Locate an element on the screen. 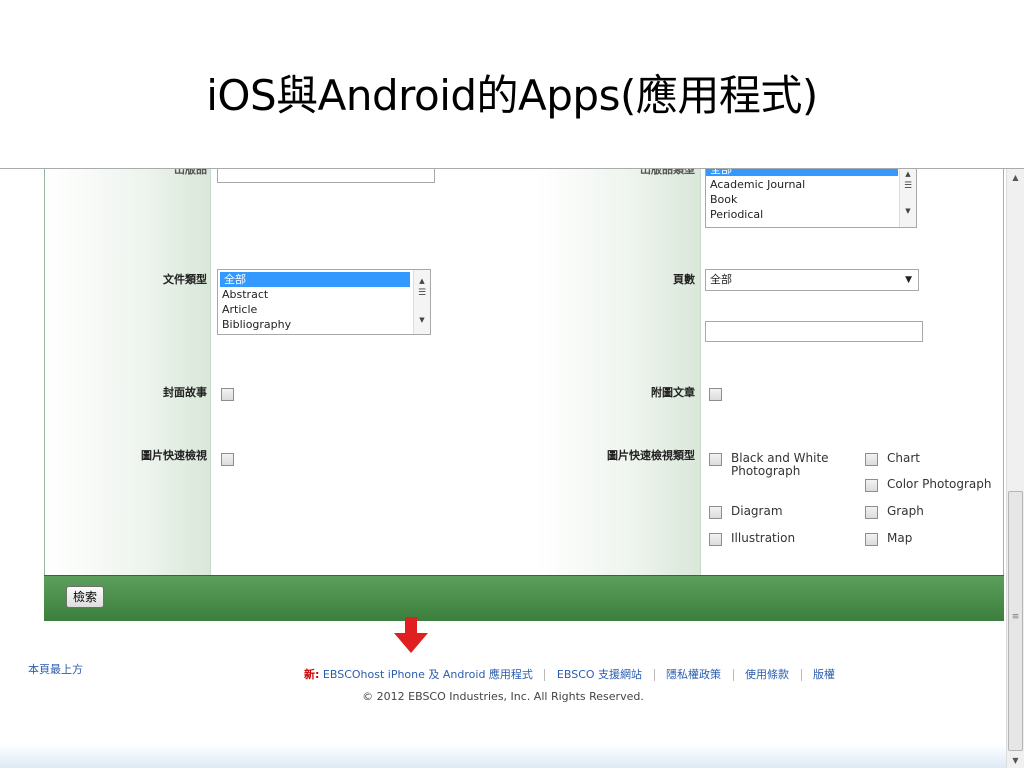 This screenshot has height=768, width=1024. search-action-bar: 檢索 is located at coordinates (524, 598).